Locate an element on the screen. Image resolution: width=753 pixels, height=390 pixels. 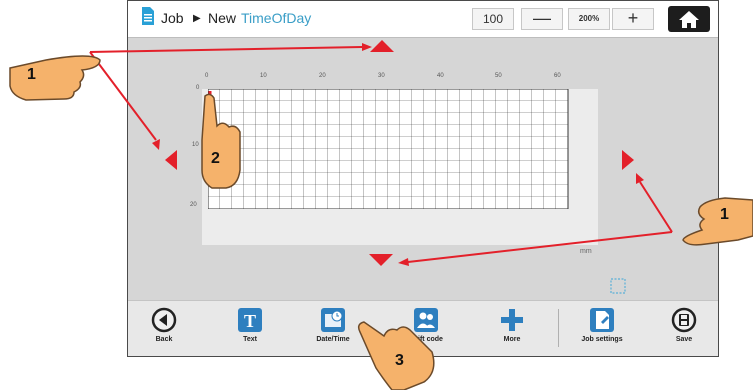
scroll-left-arrow is located at coordinates (171, 160).